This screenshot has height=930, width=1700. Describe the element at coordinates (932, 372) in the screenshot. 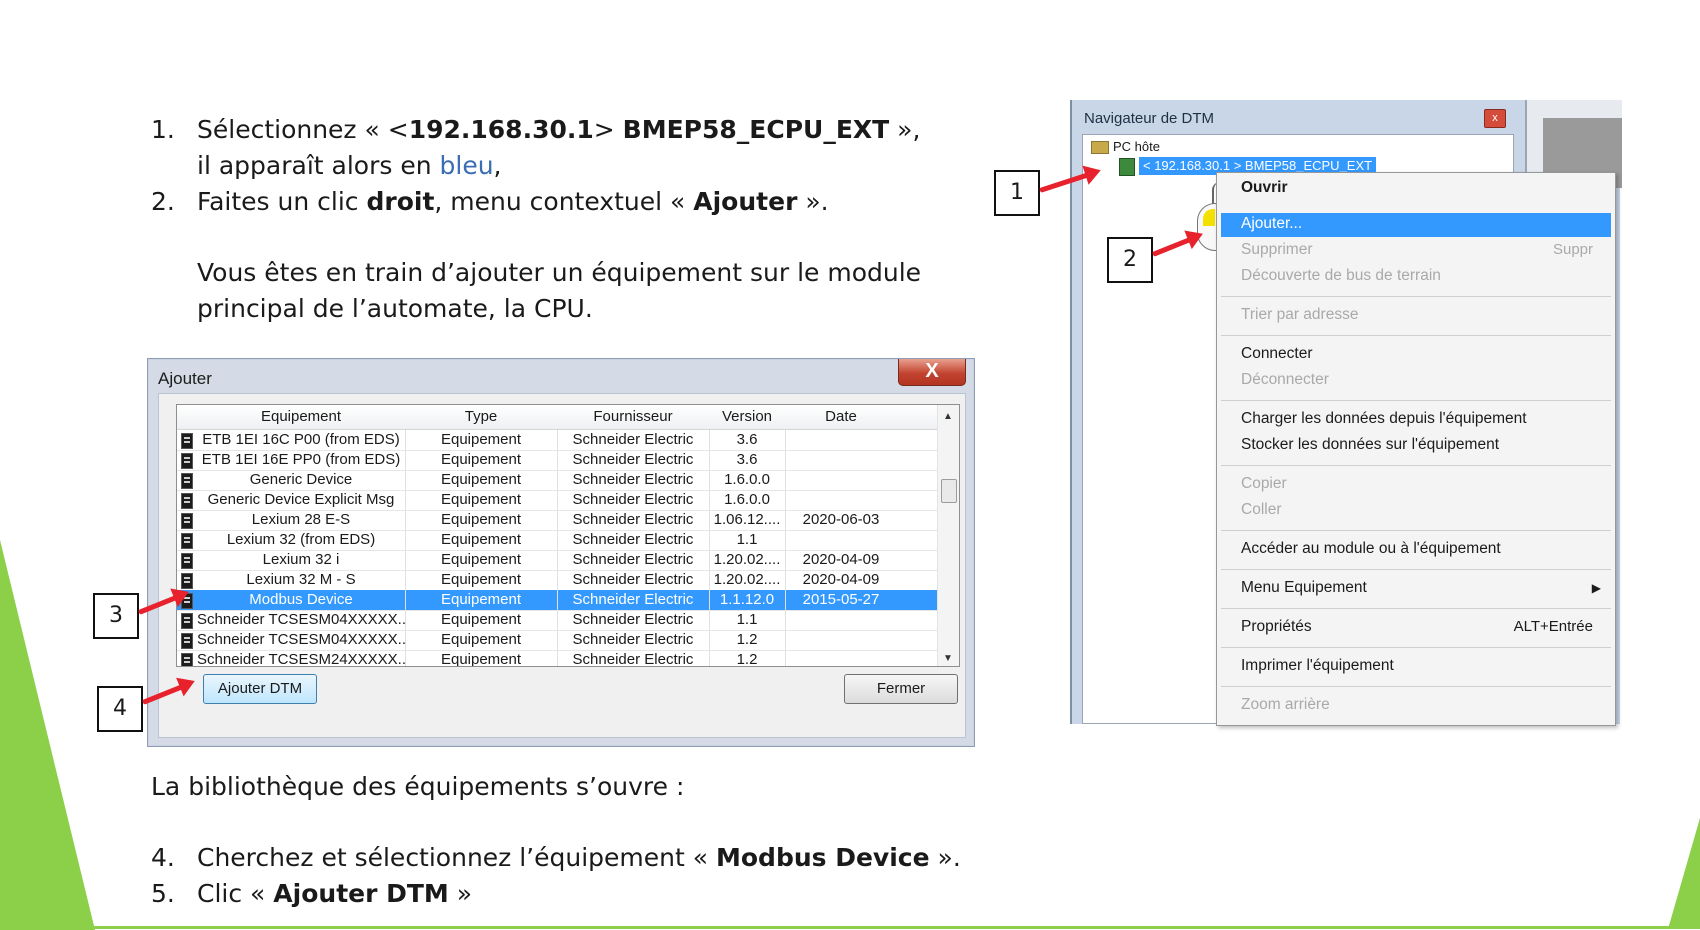

I see `dialog-close-button: X` at that location.